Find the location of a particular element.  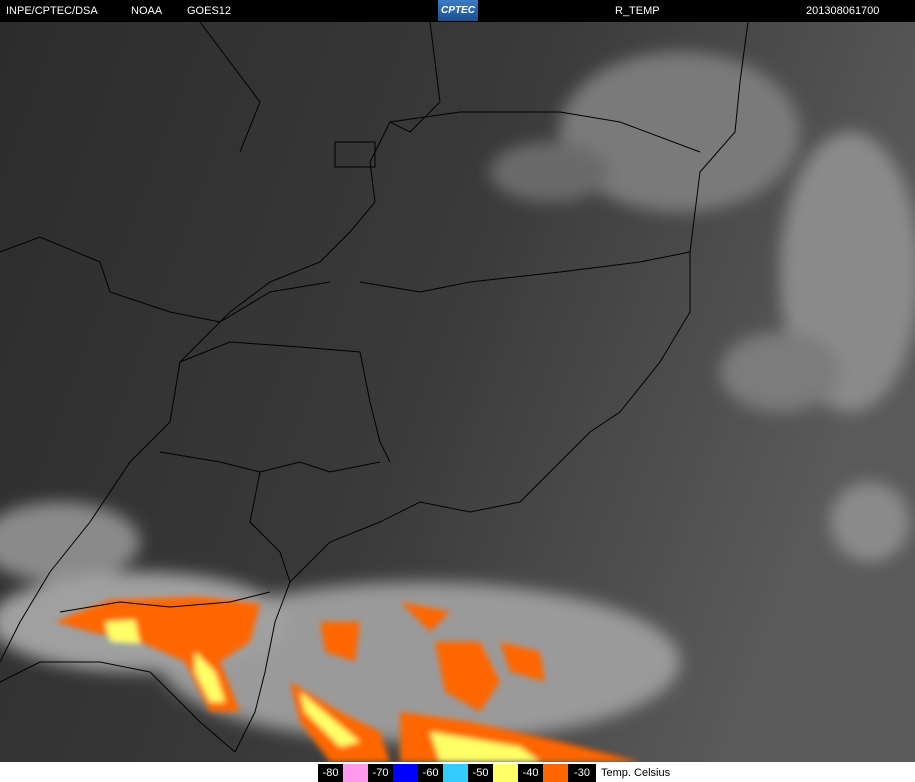

legend-swatch-orange is located at coordinates (555, 773).